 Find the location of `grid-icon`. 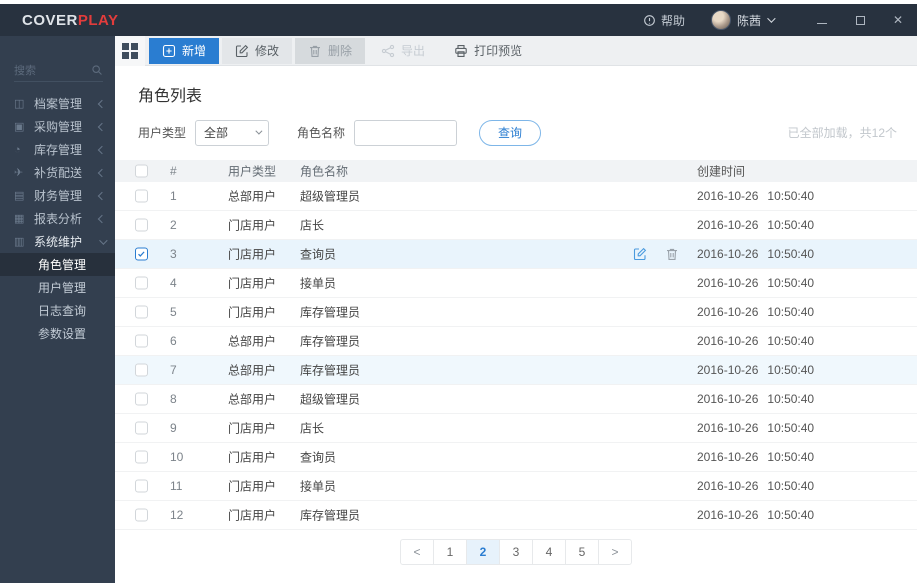

grid-icon is located at coordinates (130, 50).